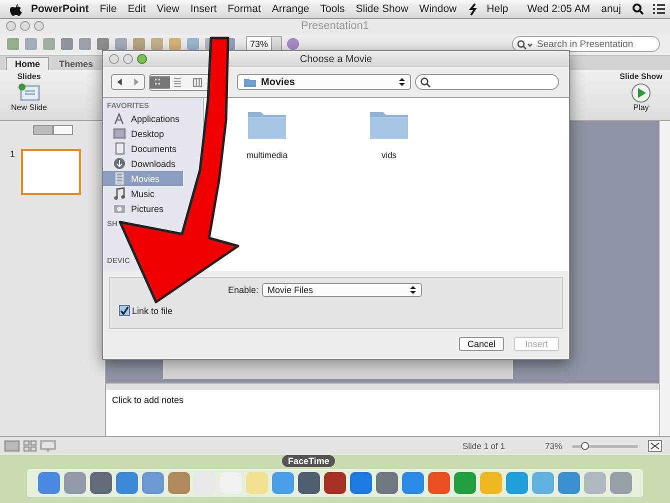  What do you see at coordinates (324, 82) in the screenshot?
I see `location-menu: Movies` at bounding box center [324, 82].